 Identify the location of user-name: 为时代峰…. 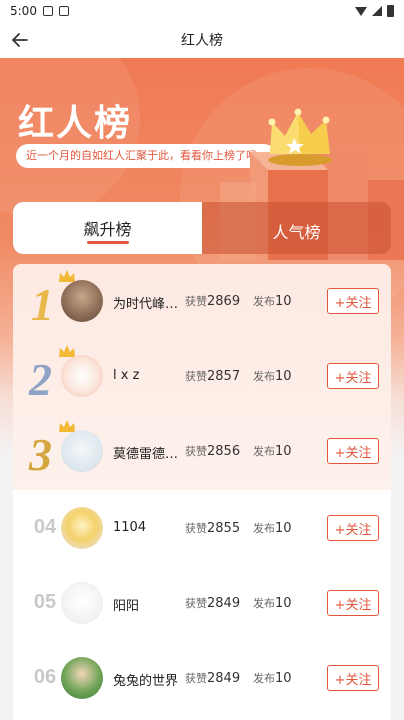
(148, 302).